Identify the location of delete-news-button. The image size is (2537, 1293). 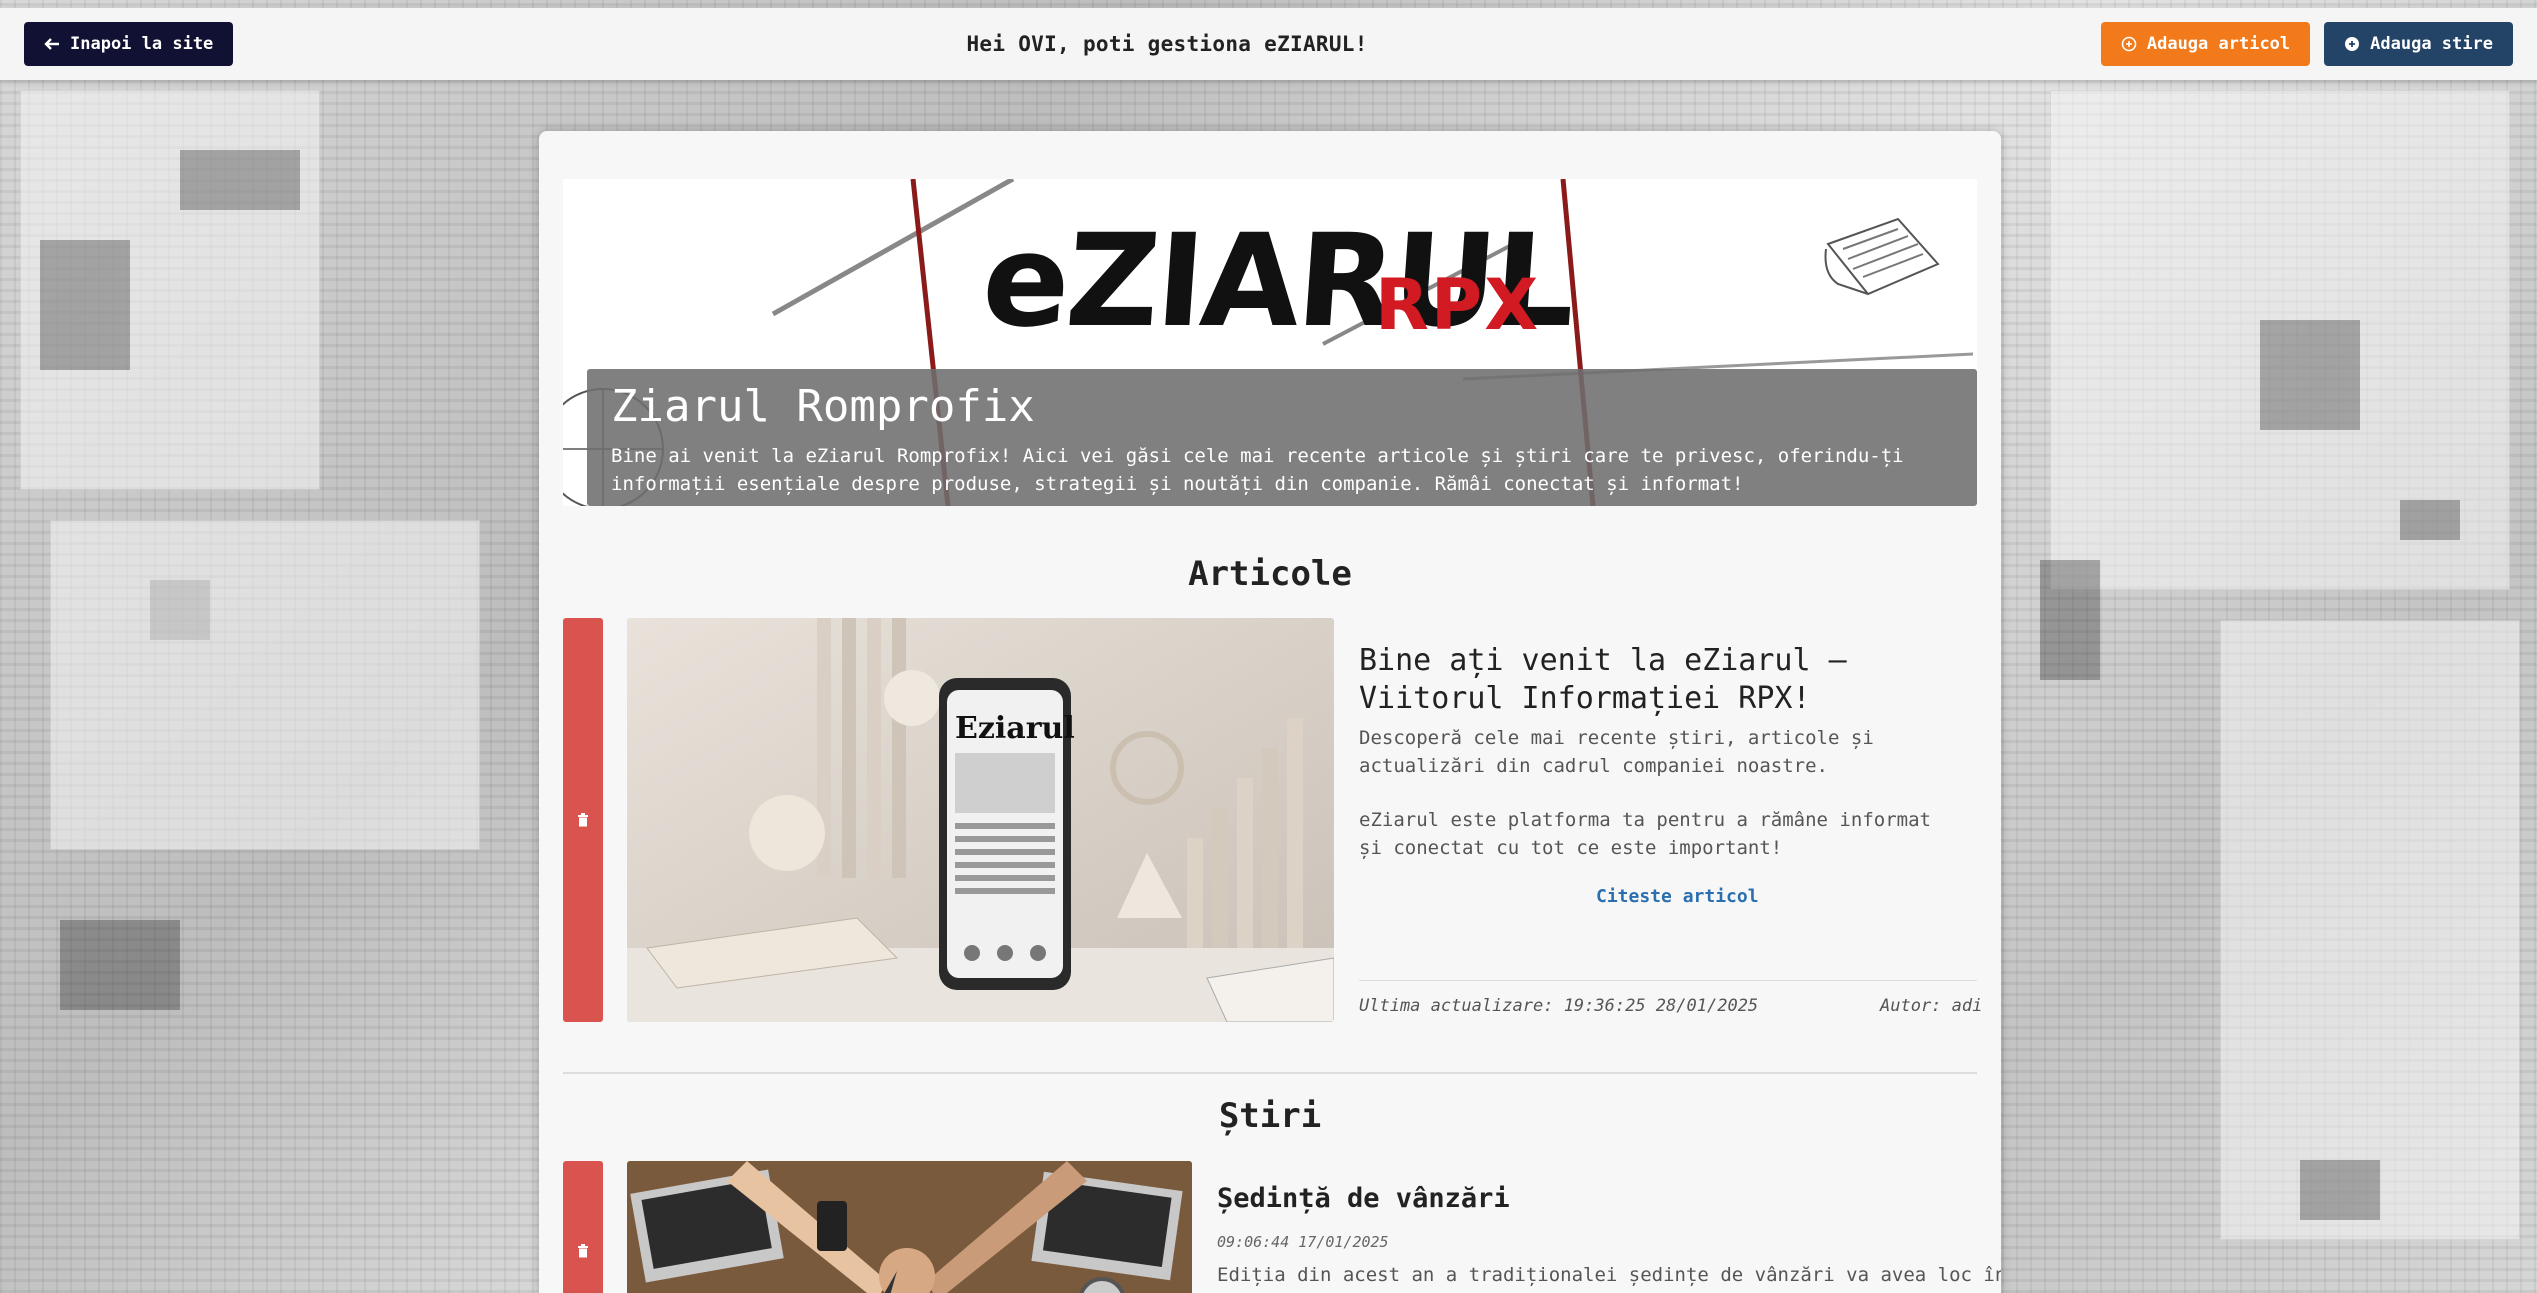
(583, 1227).